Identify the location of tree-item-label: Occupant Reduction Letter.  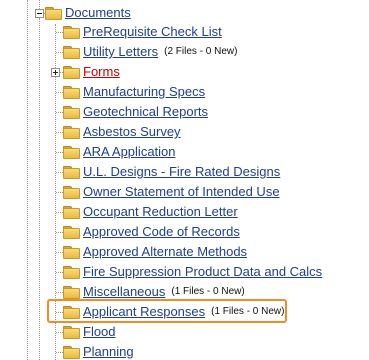
(160, 212).